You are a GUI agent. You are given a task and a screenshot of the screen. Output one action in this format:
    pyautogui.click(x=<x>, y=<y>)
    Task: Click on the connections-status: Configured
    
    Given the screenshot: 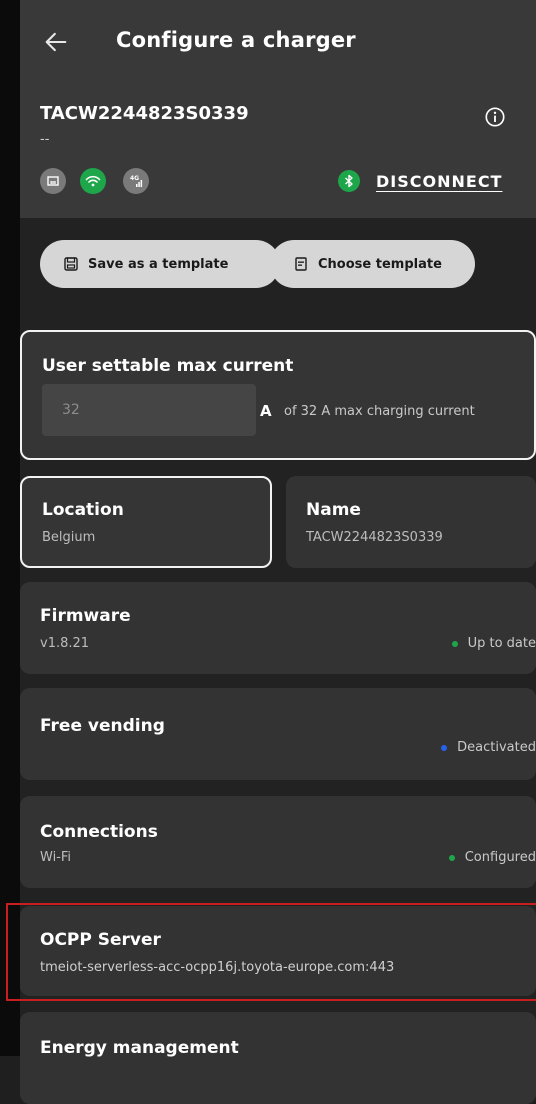 What is the action you would take?
    pyautogui.click(x=492, y=857)
    